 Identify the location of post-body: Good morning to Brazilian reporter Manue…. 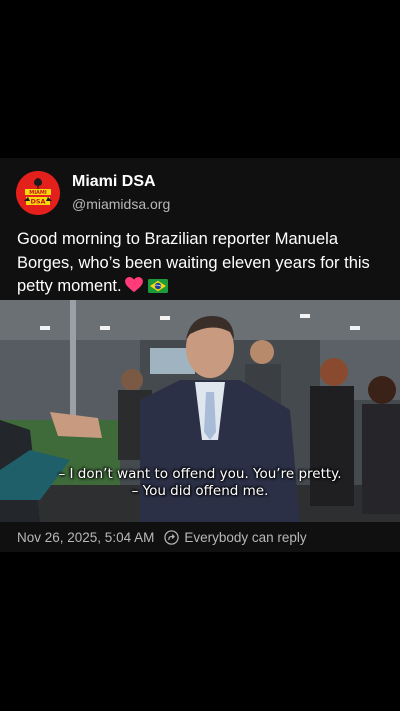
(193, 262).